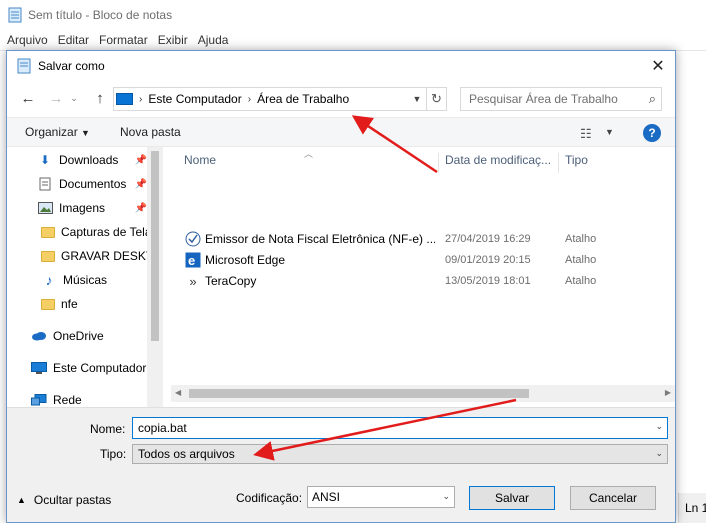  What do you see at coordinates (73, 40) in the screenshot?
I see `menu-editar: Editar` at bounding box center [73, 40].